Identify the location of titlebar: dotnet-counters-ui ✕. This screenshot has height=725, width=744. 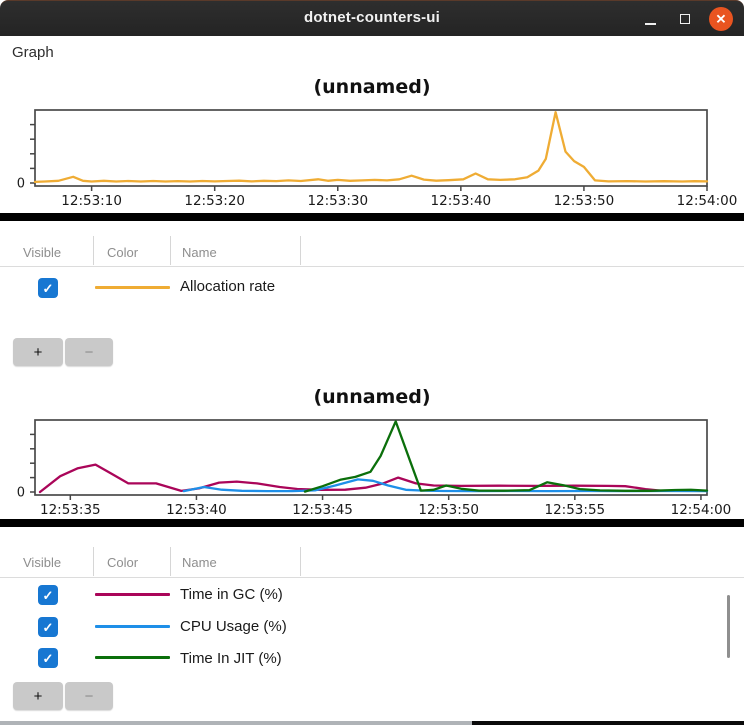
(372, 18).